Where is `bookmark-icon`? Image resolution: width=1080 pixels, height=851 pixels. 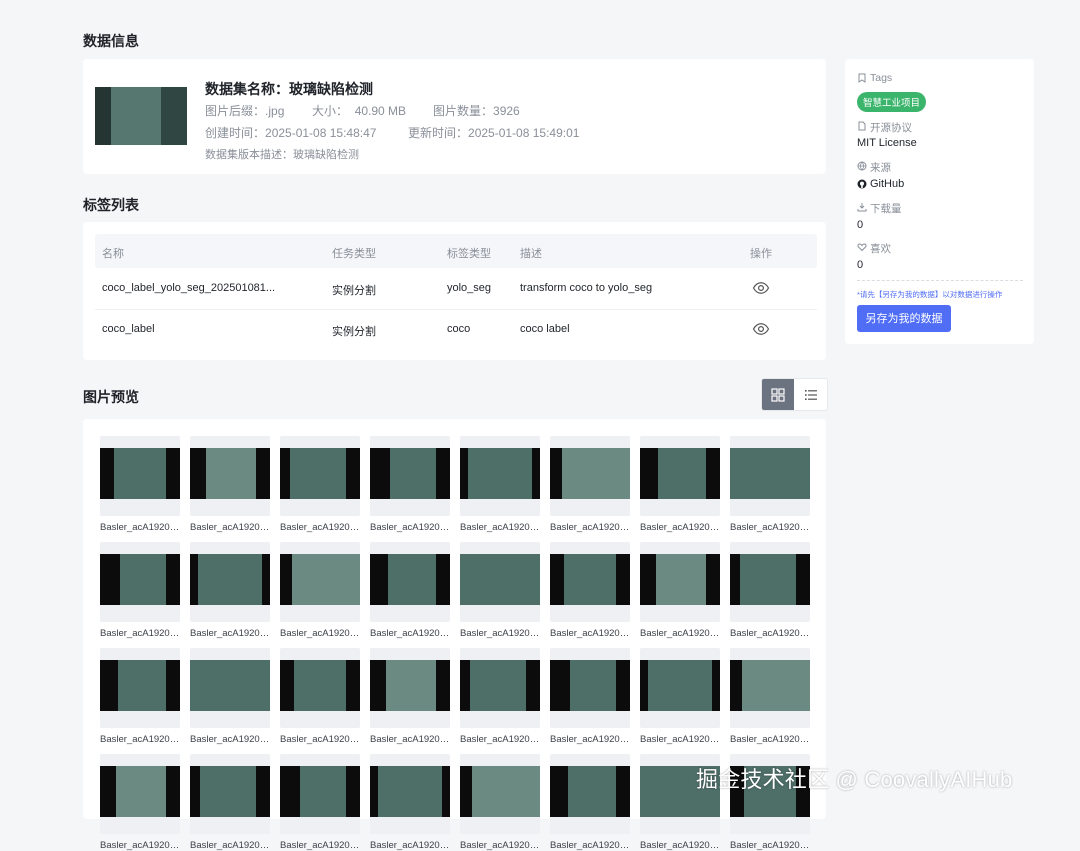
bookmark-icon is located at coordinates (862, 78).